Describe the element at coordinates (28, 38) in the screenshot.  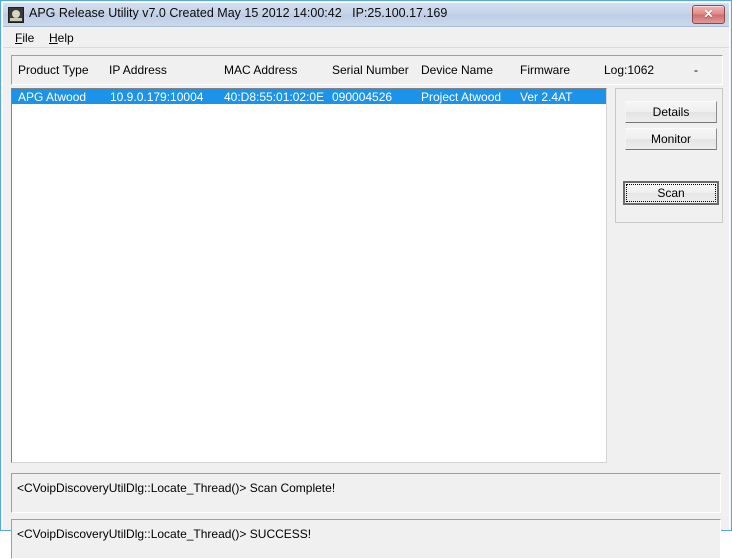
I see `menu-file-rest: ile` at that location.